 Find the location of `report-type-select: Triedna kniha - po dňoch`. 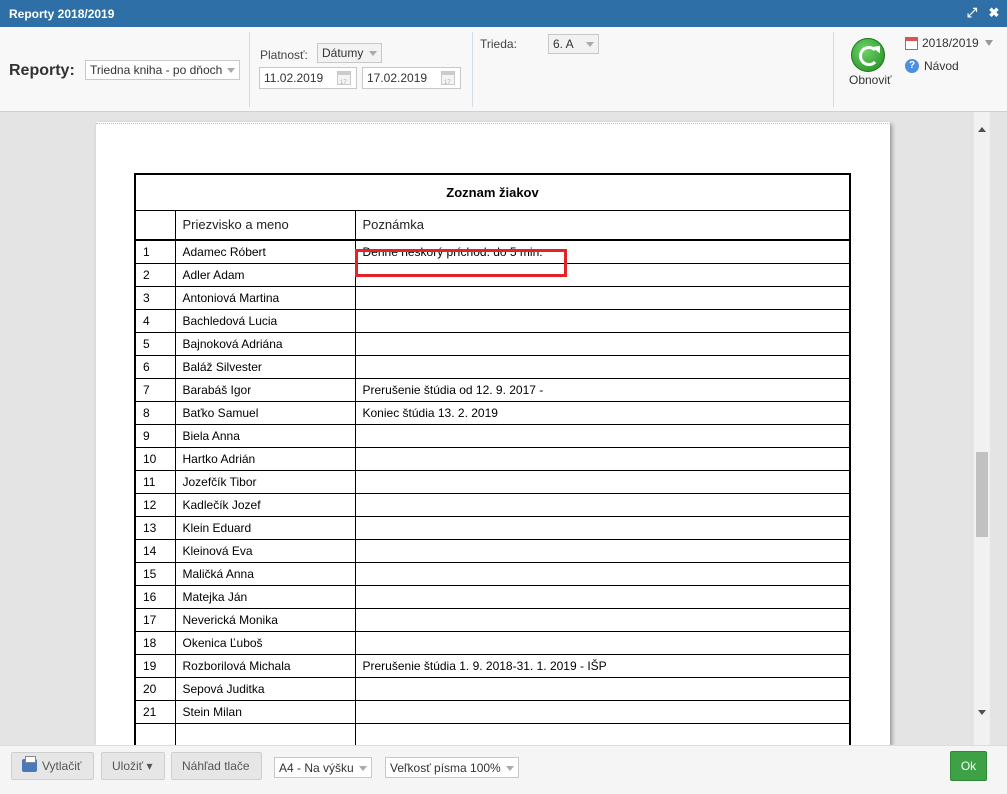

report-type-select: Triedna kniha - po dňoch is located at coordinates (162, 70).